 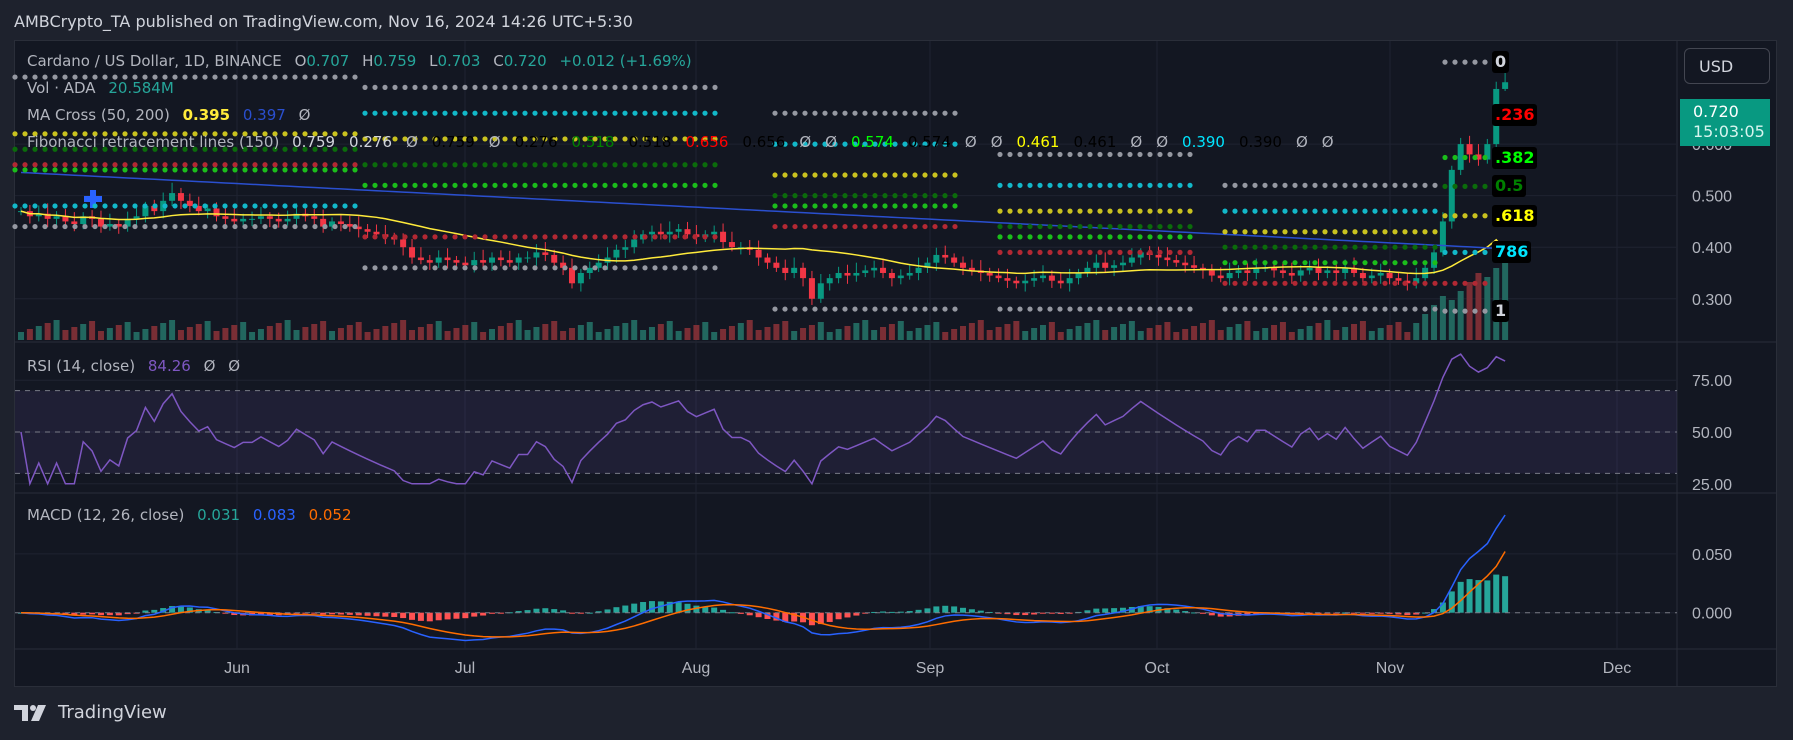 What do you see at coordinates (459, 61) in the screenshot?
I see `low-value: 0.703` at bounding box center [459, 61].